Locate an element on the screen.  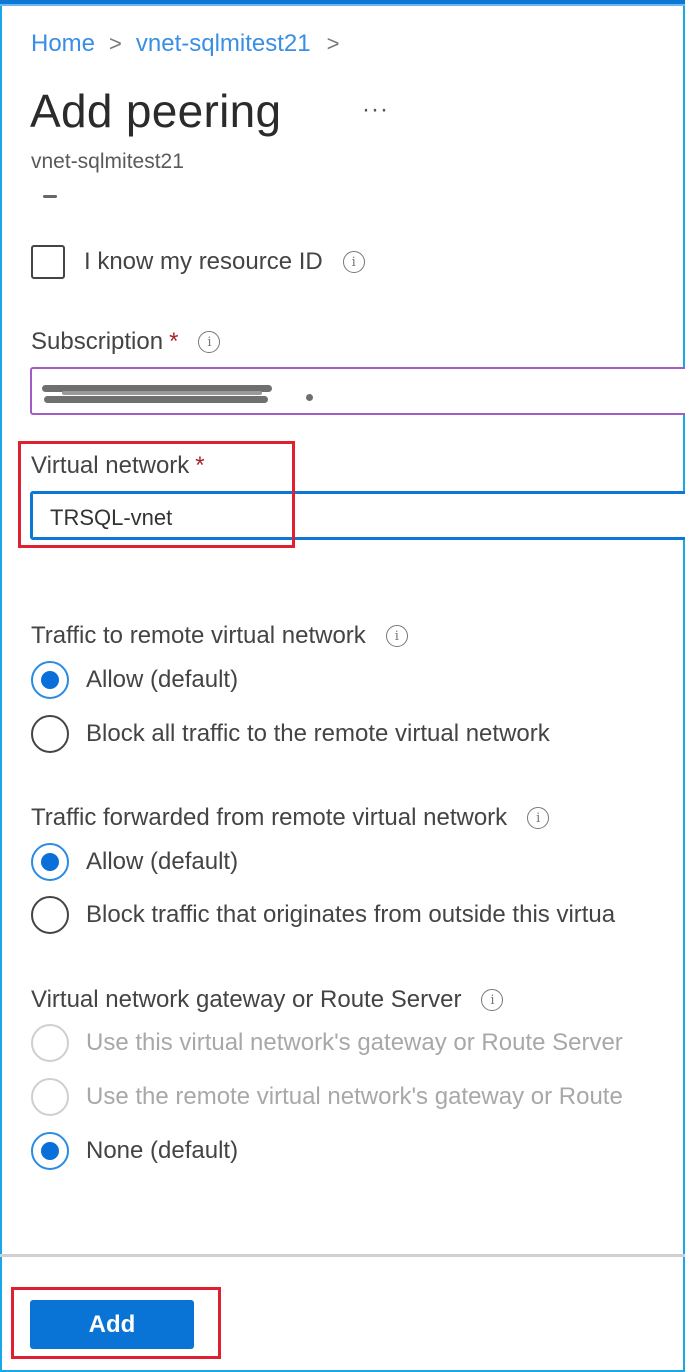
radio-traffic-to-remote-allow: Allow (default) is located at coordinates (134, 680).